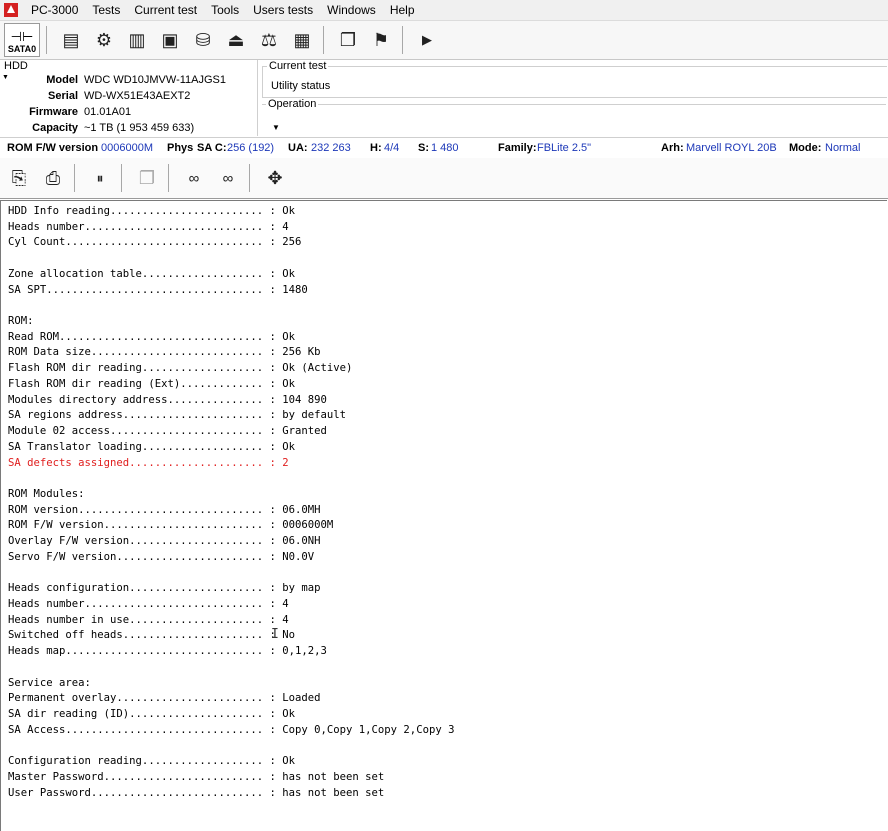 The width and height of the screenshot is (888, 831). What do you see at coordinates (11, 10) in the screenshot?
I see `app-logo-icon` at bounding box center [11, 10].